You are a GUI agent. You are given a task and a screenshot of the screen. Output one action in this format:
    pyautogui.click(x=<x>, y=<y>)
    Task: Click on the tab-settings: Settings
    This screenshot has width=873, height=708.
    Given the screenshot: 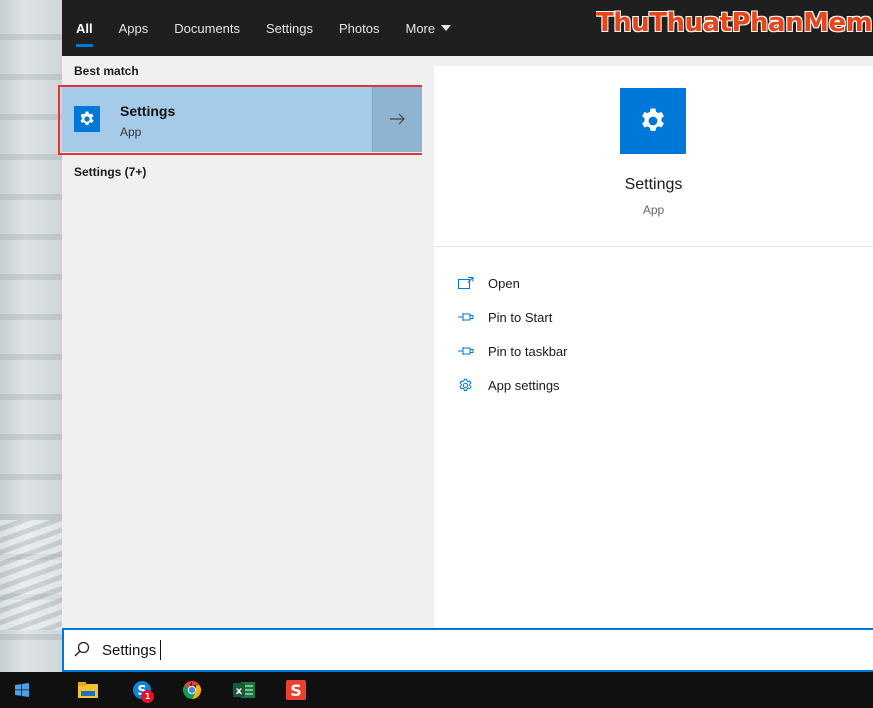 What is the action you would take?
    pyautogui.click(x=289, y=28)
    